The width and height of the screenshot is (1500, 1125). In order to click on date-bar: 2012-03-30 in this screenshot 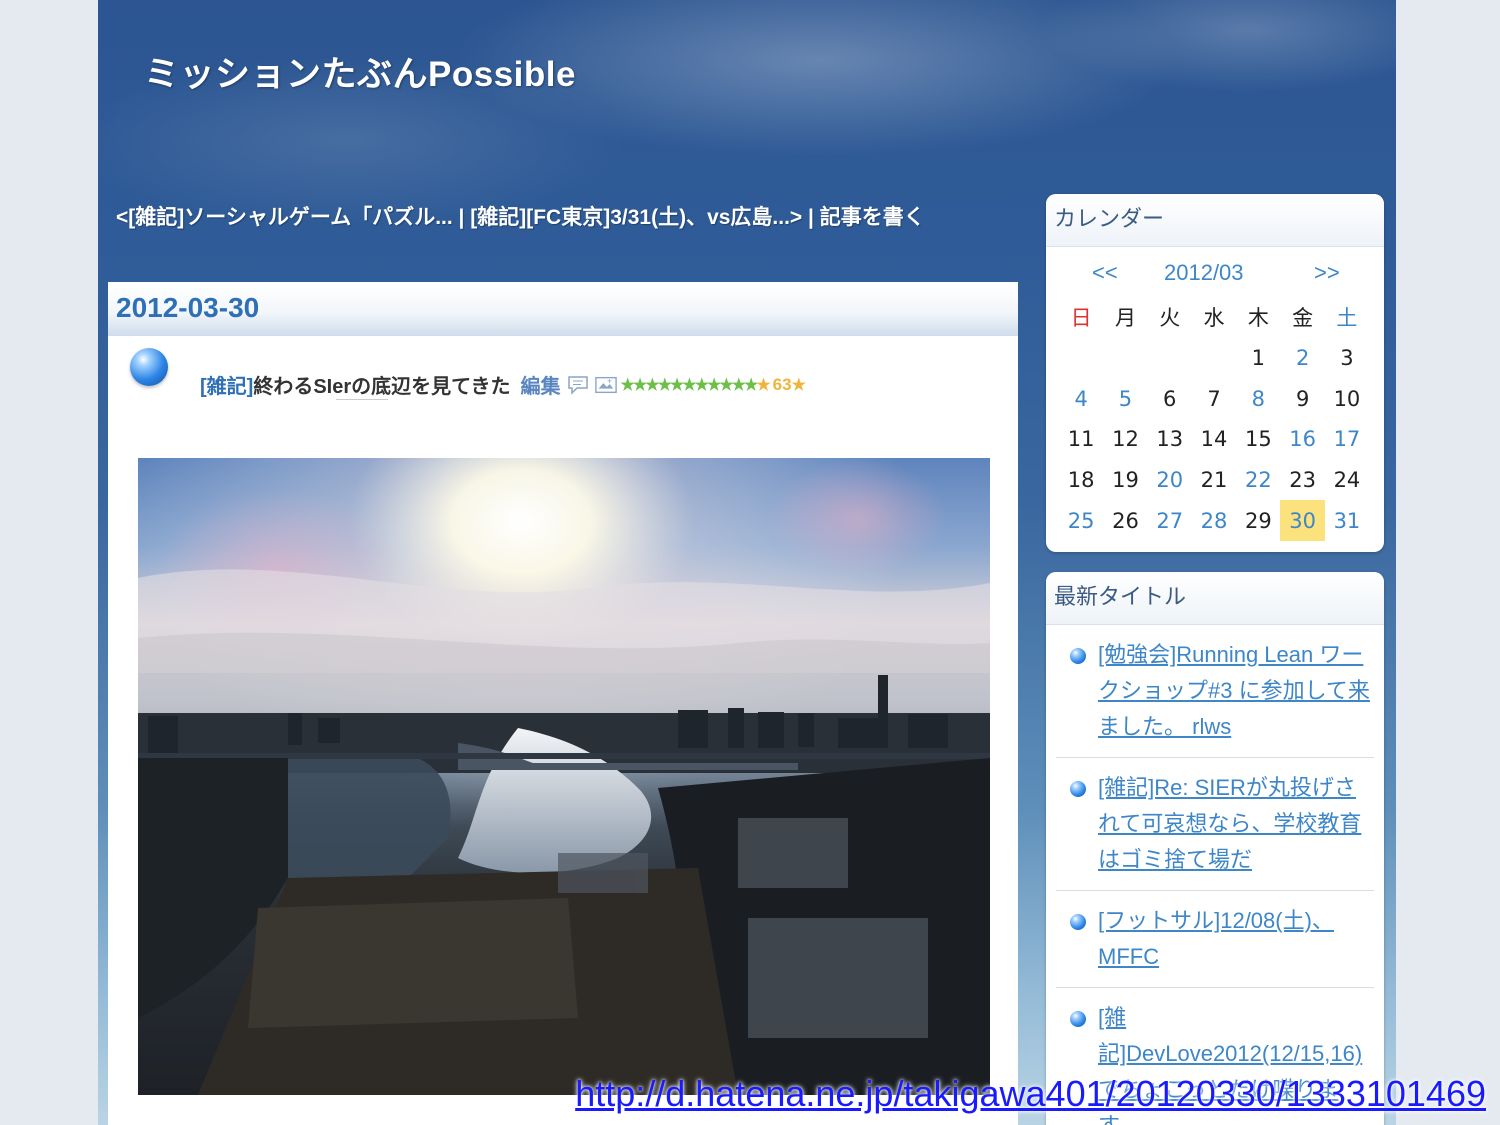, I will do `click(563, 309)`.